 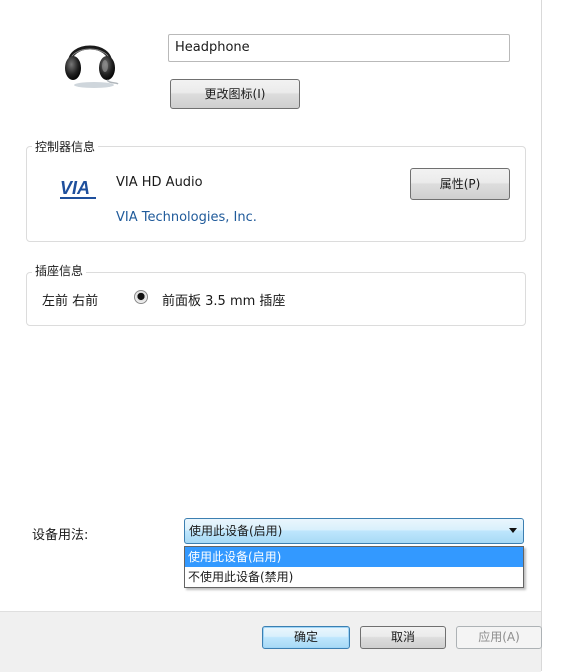 I want to click on device-usage-dropdown: 使用此设备(启用) 不使用此设备(禁用), so click(x=354, y=567).